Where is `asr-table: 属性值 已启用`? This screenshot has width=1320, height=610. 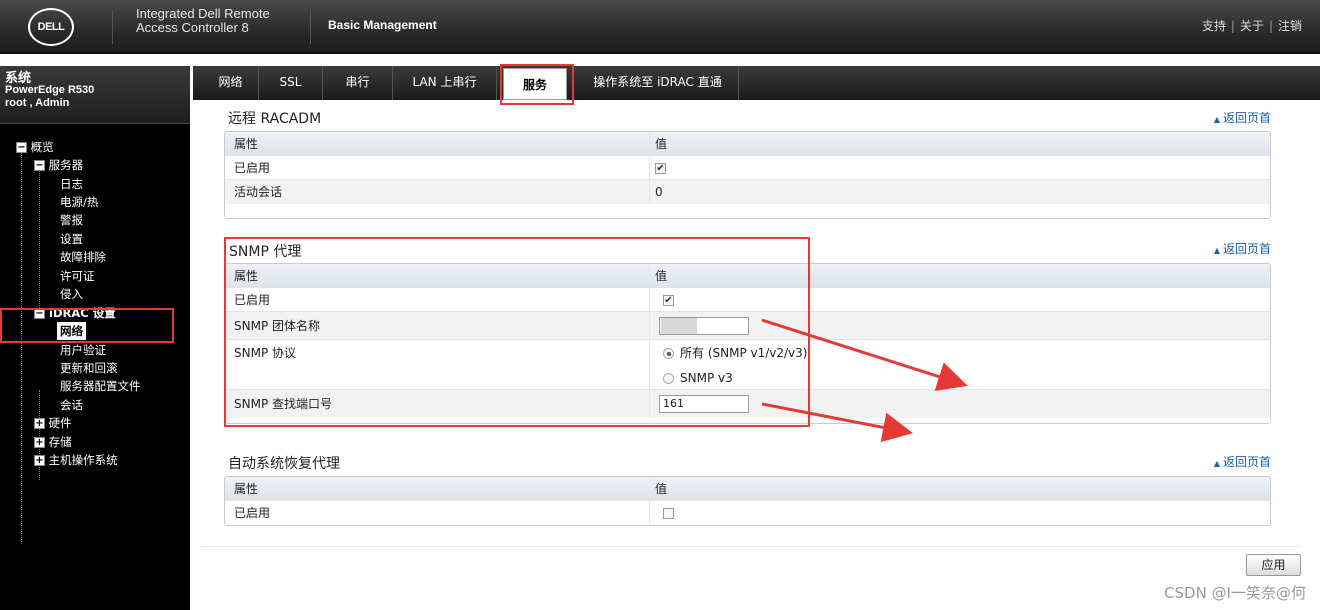
asr-table: 属性值 已启用 is located at coordinates (747, 501).